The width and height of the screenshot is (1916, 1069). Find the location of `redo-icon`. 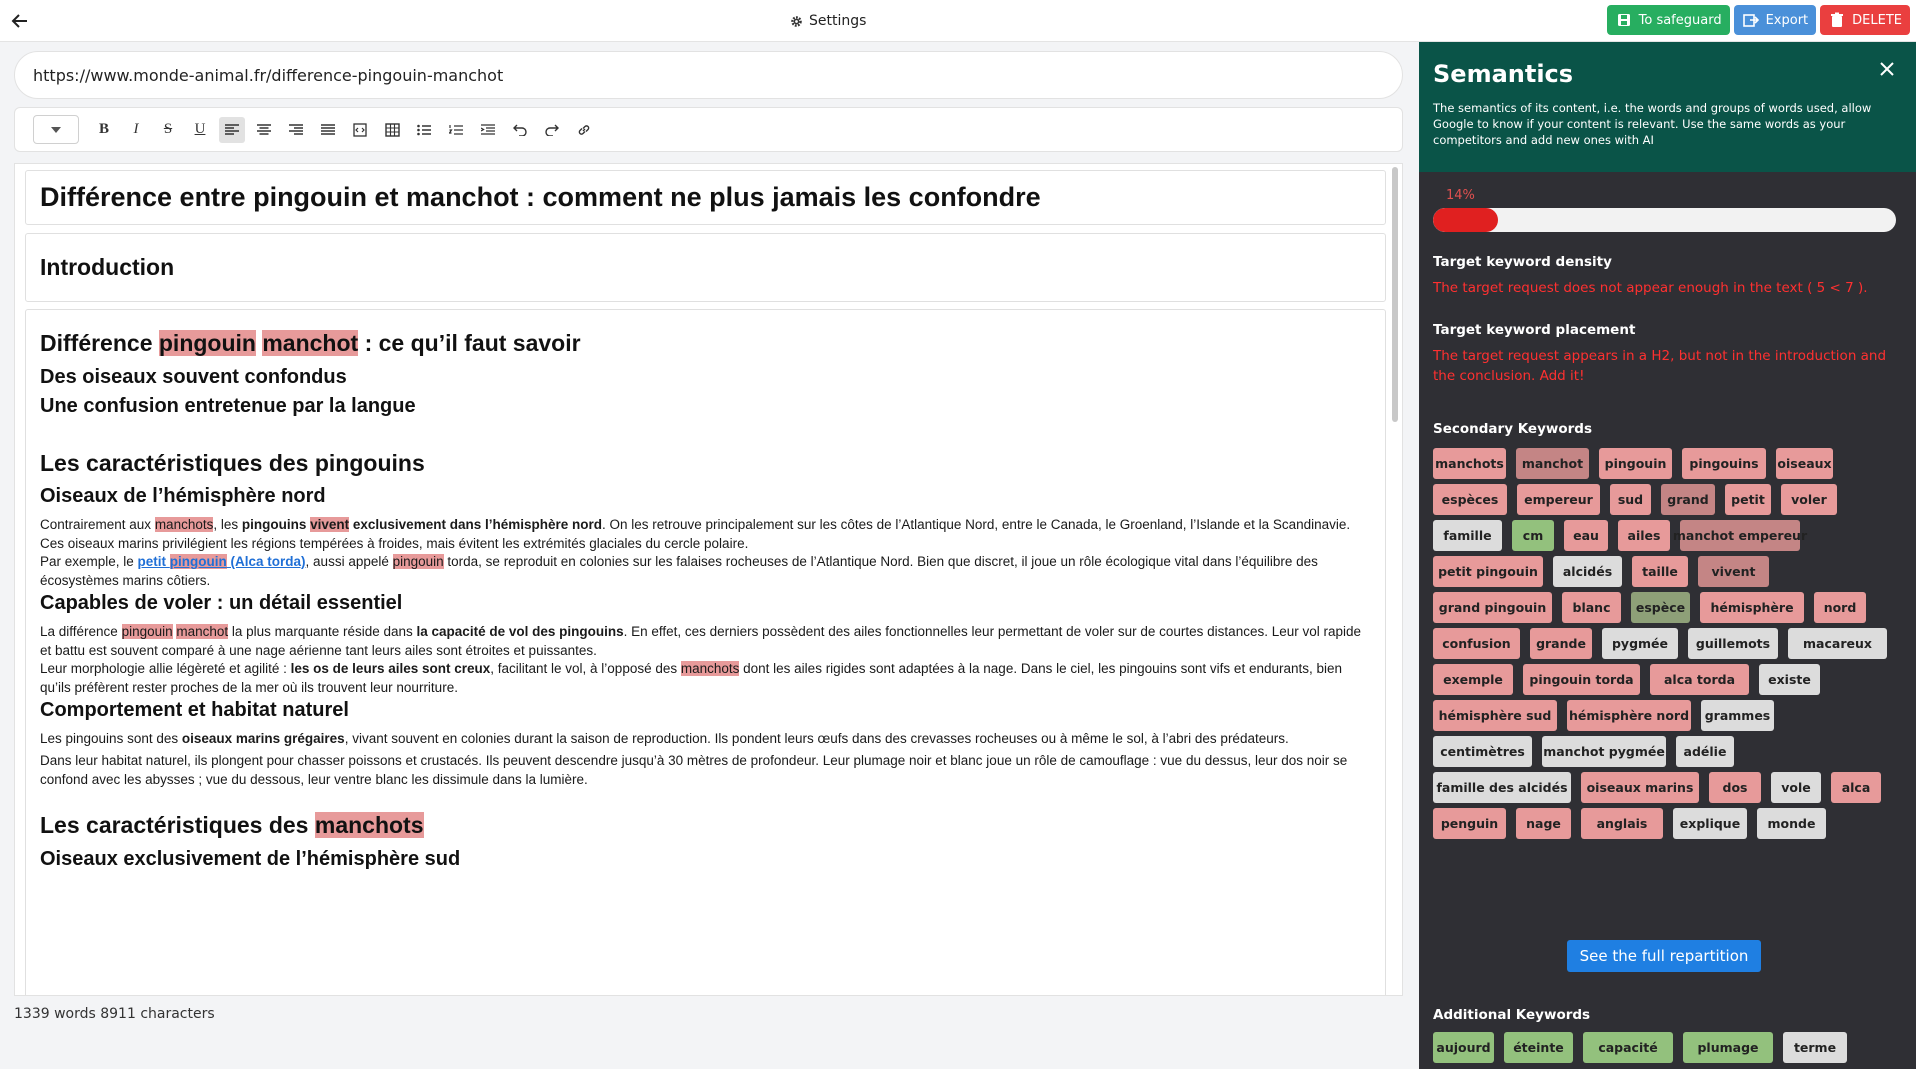

redo-icon is located at coordinates (552, 130).